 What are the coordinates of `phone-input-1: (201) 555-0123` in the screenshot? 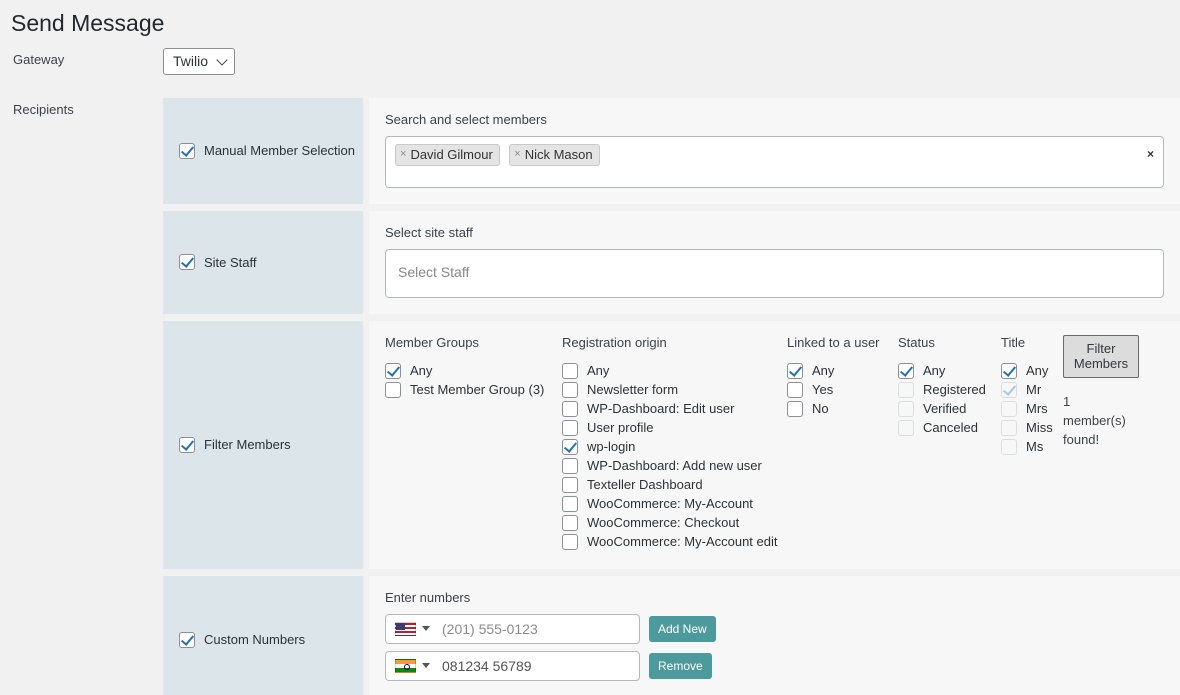 It's located at (512, 628).